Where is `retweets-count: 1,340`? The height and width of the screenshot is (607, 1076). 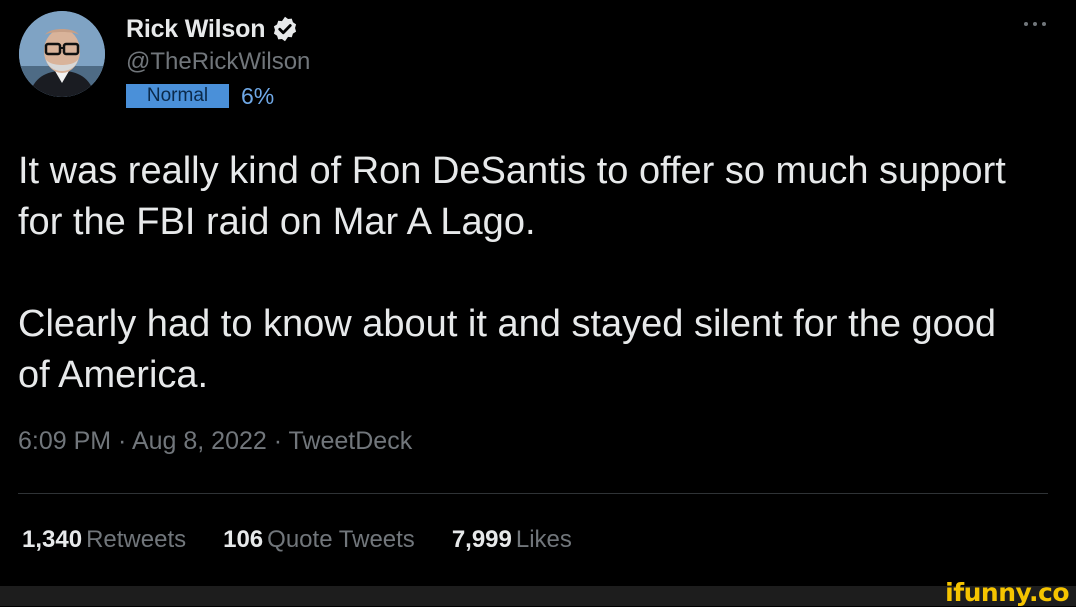 retweets-count: 1,340 is located at coordinates (52, 539).